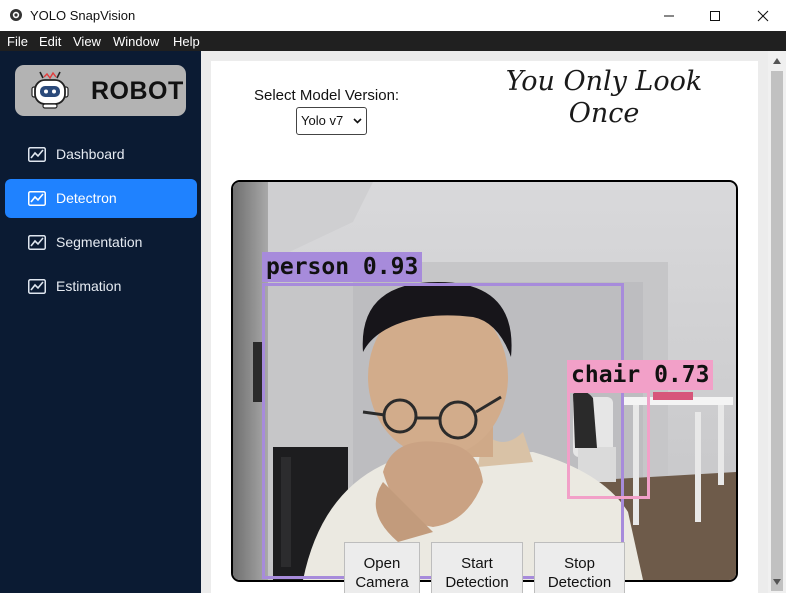 The width and height of the screenshot is (786, 593). What do you see at coordinates (86, 198) in the screenshot?
I see `sidebar-item-label: Detectron` at bounding box center [86, 198].